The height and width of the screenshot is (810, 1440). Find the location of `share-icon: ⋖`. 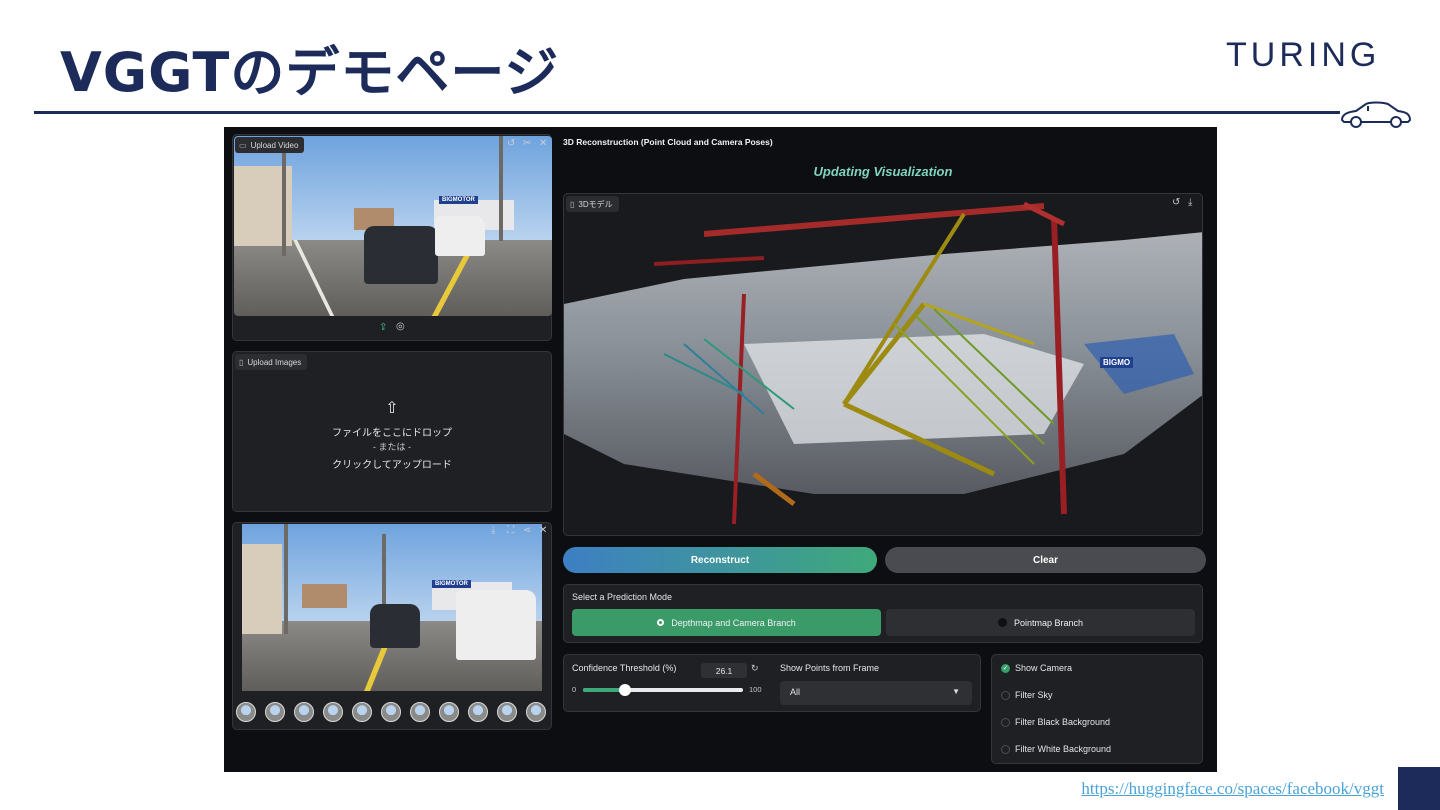

share-icon: ⋖ is located at coordinates (527, 530).